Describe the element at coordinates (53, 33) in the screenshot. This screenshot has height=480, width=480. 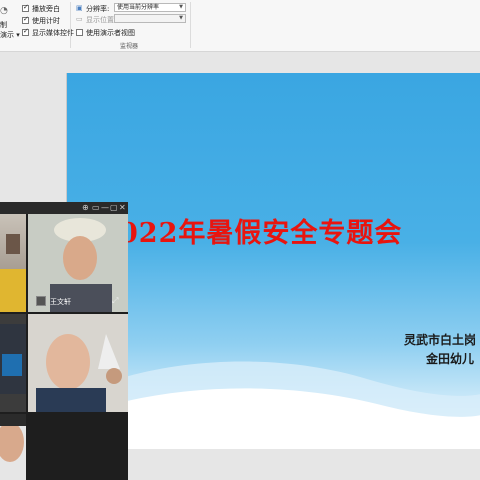
I see `media-controls-label: 显示媒体控件` at that location.